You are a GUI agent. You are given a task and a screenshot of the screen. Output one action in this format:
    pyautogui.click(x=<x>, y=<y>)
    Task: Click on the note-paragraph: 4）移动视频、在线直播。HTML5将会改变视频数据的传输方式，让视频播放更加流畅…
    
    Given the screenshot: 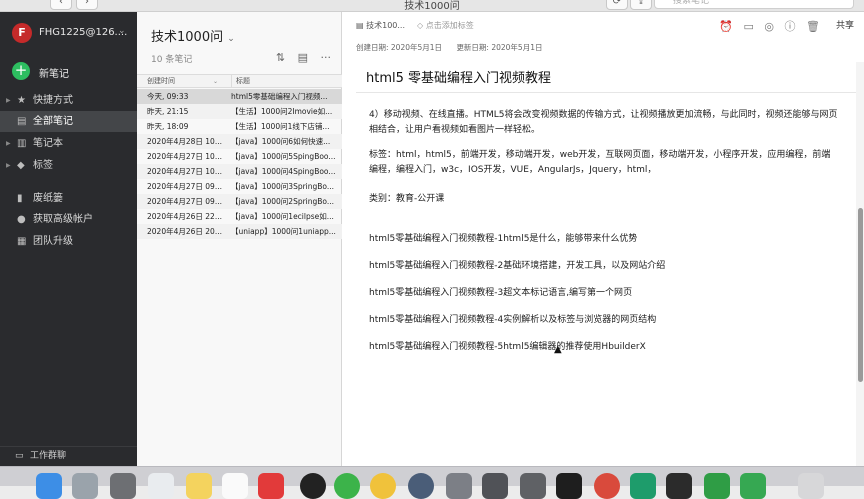 What is the action you would take?
    pyautogui.click(x=604, y=123)
    